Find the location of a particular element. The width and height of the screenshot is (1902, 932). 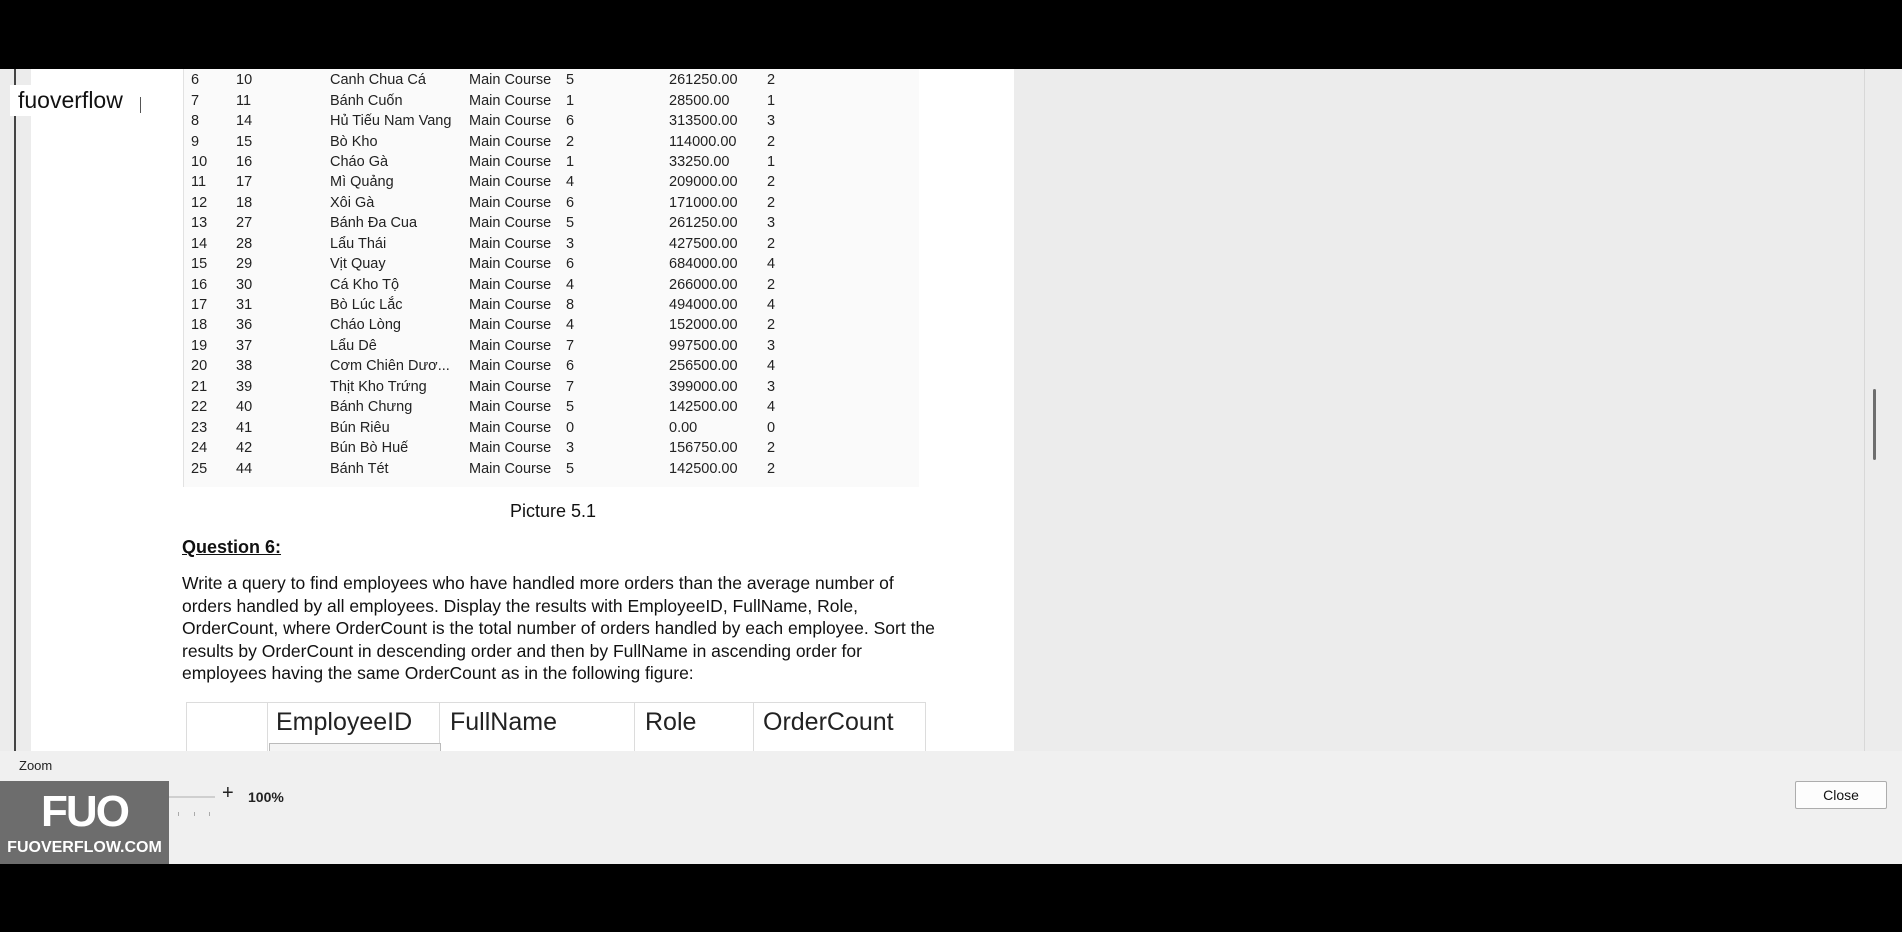

text-caret is located at coordinates (140, 105).